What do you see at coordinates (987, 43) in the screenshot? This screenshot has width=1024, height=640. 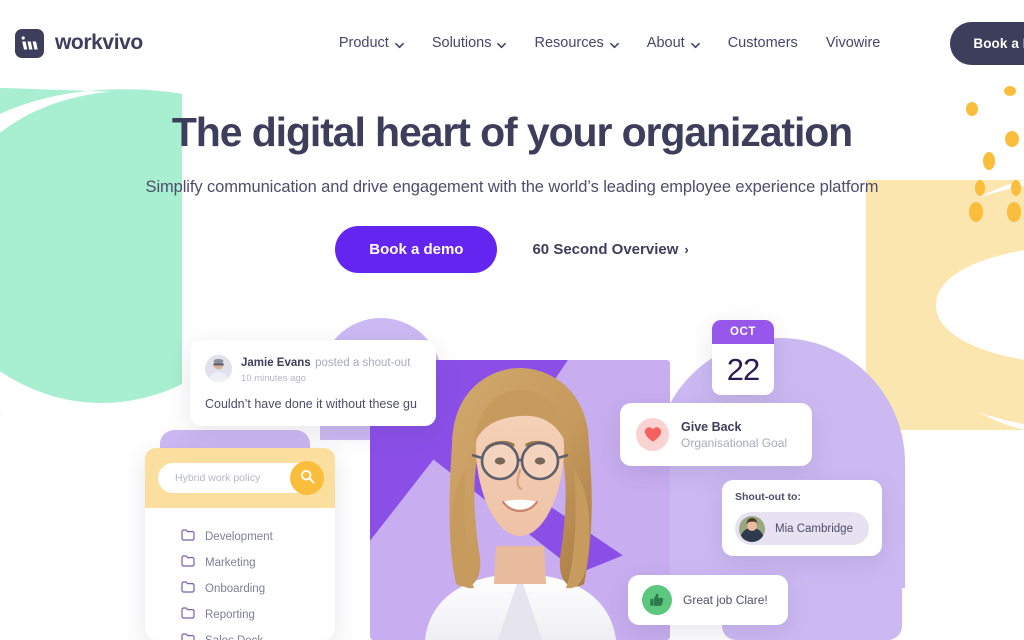 I see `book-a-demo-header-button: Book a Demo` at bounding box center [987, 43].